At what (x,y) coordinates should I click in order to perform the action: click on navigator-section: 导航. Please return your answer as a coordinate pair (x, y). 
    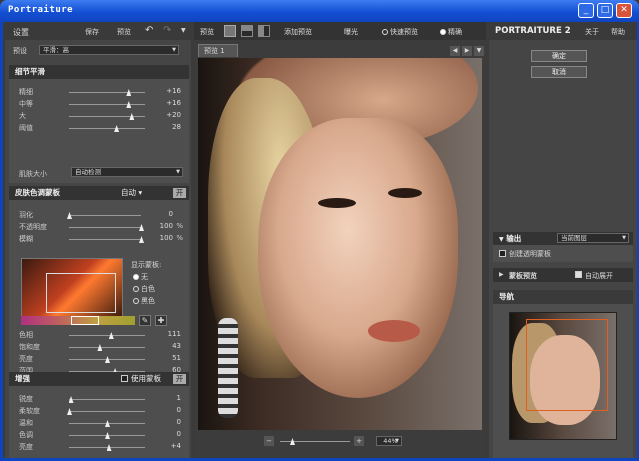
    Looking at the image, I should click on (563, 374).